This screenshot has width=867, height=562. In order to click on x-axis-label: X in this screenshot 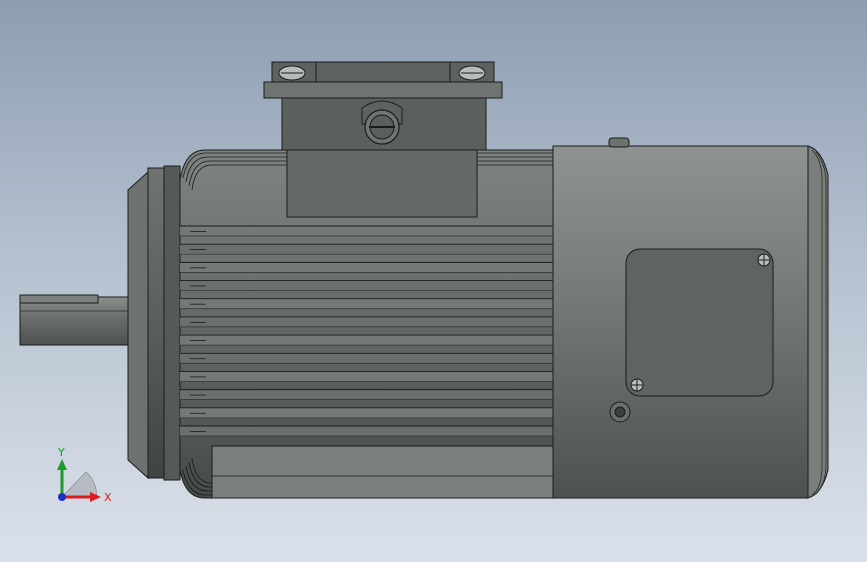, I will do `click(108, 497)`.